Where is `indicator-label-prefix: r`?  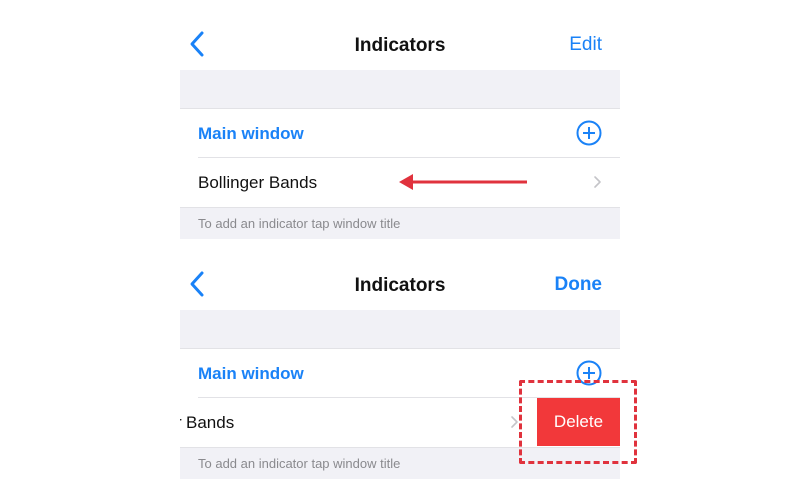 indicator-label-prefix: r is located at coordinates (181, 423).